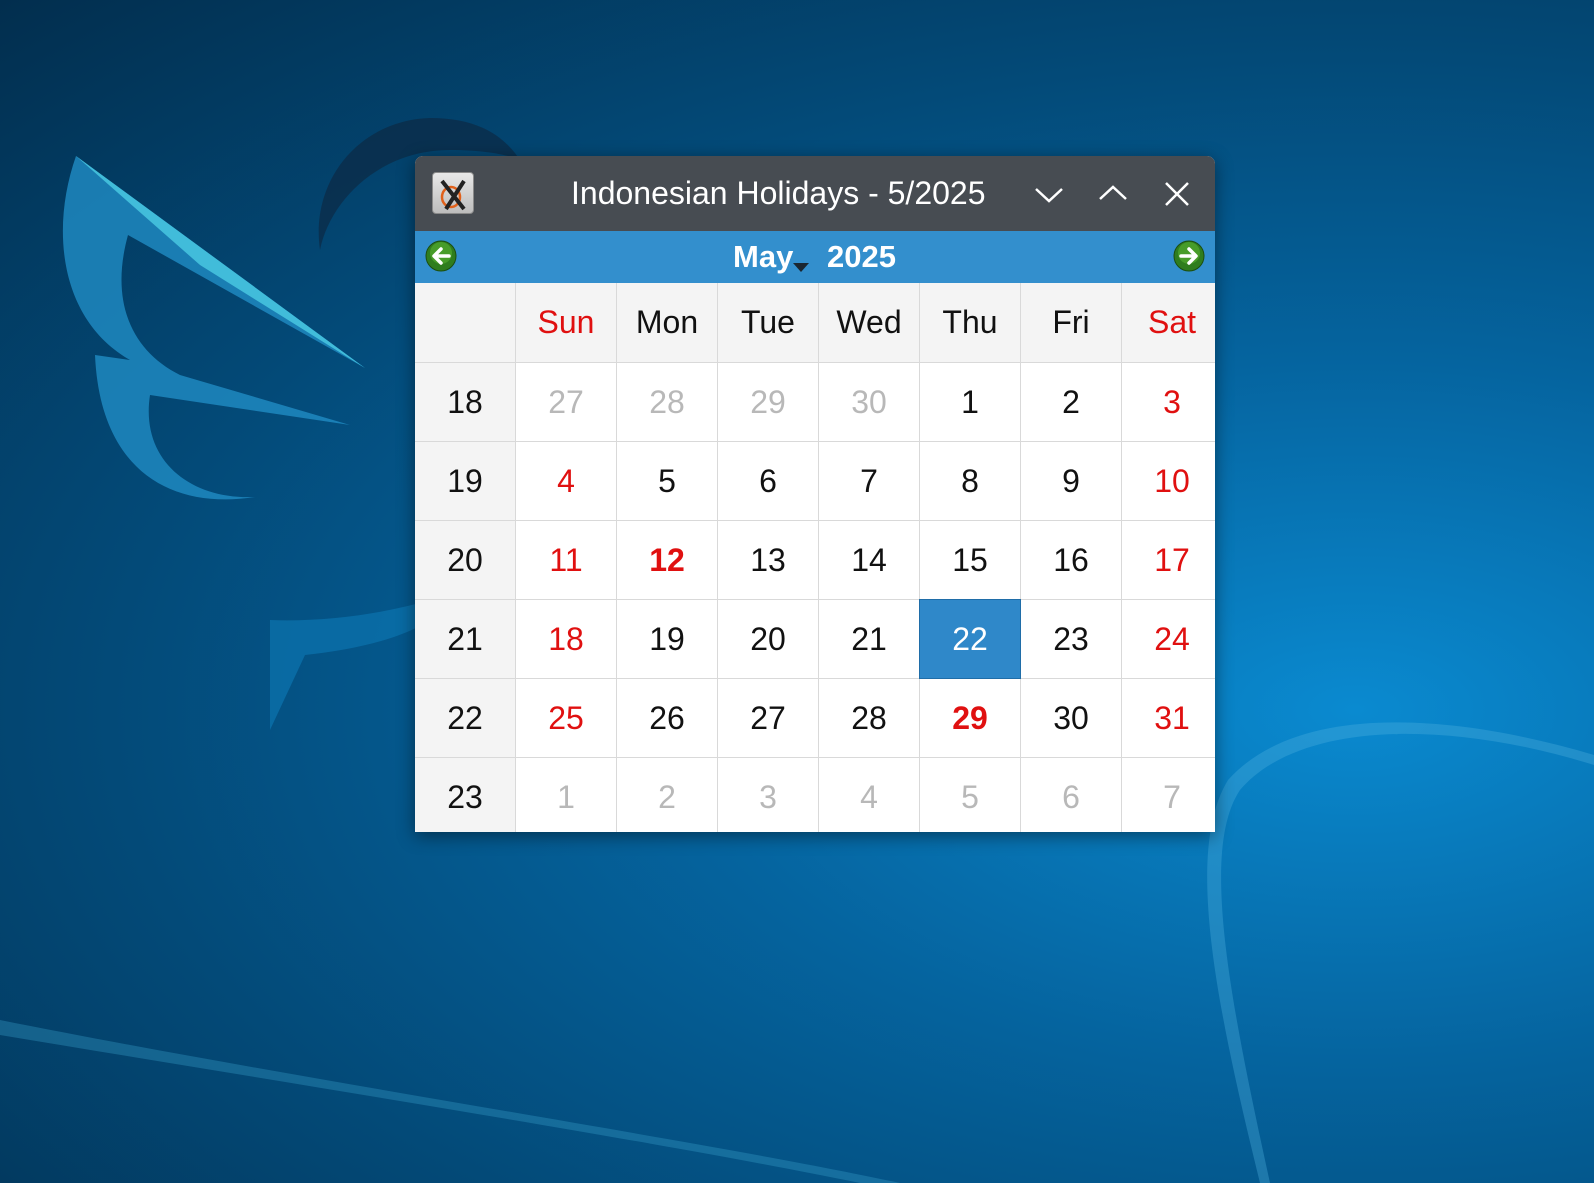  What do you see at coordinates (1071, 639) in the screenshot?
I see `day-cell: 23` at bounding box center [1071, 639].